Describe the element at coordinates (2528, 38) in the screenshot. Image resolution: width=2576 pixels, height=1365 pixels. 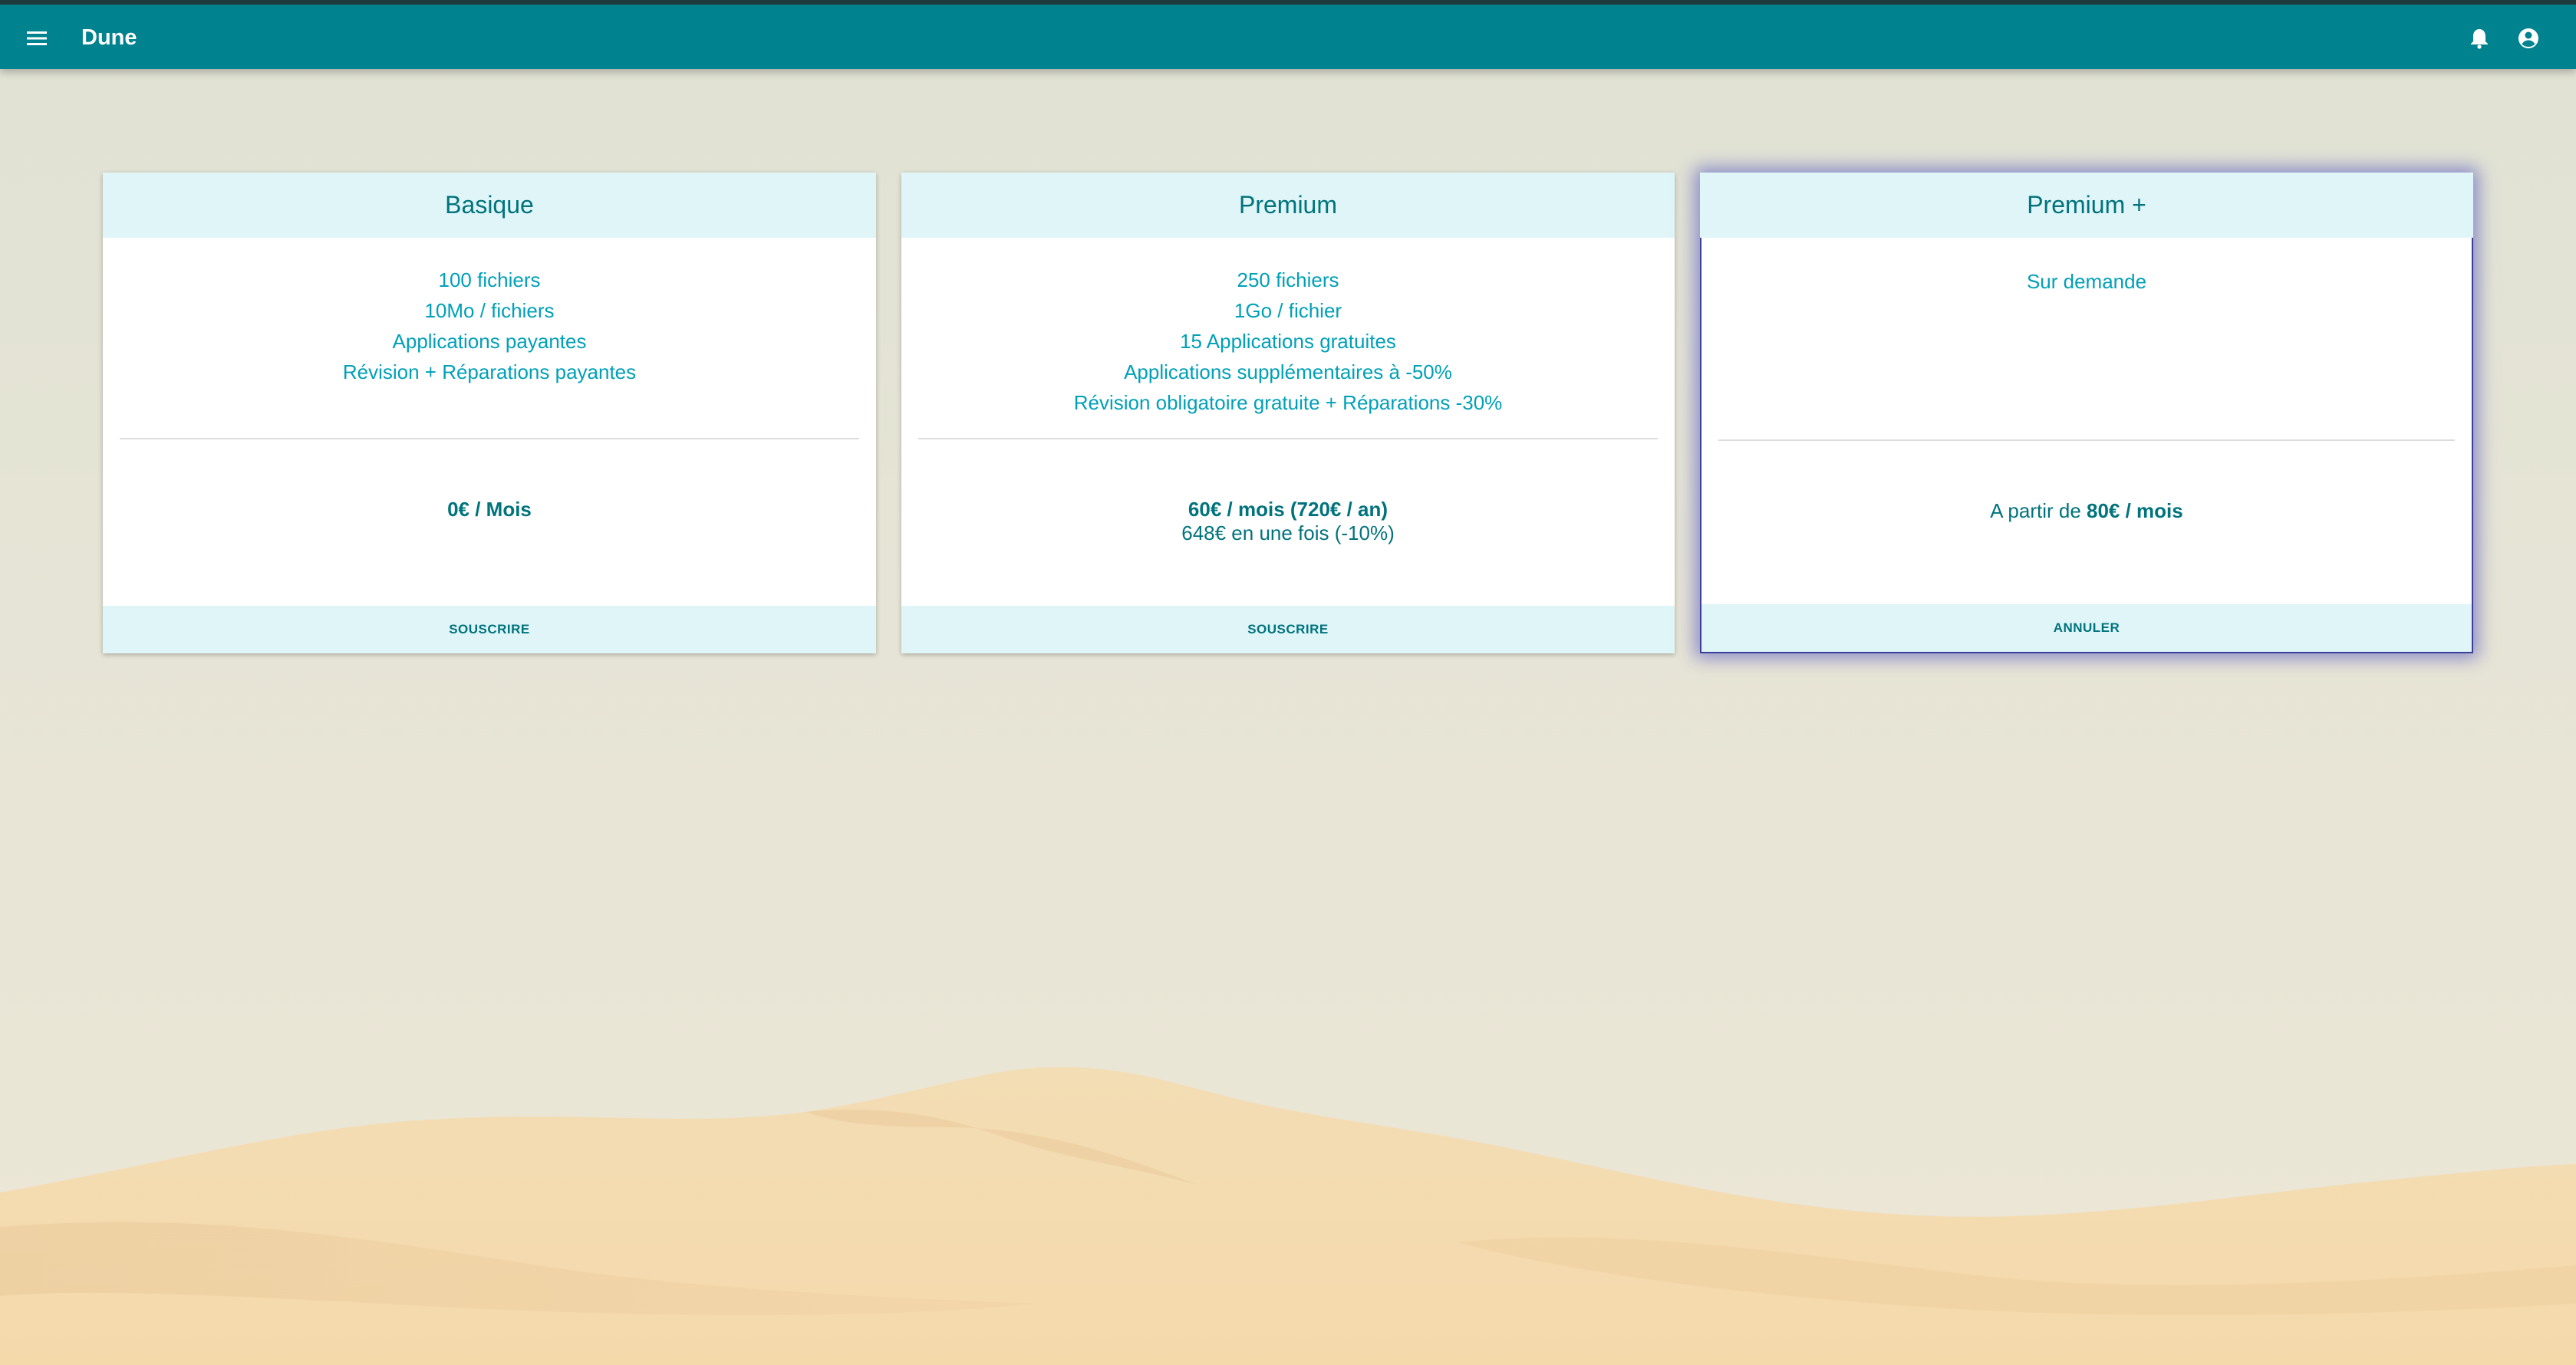
I see `account-circle-icon` at that location.